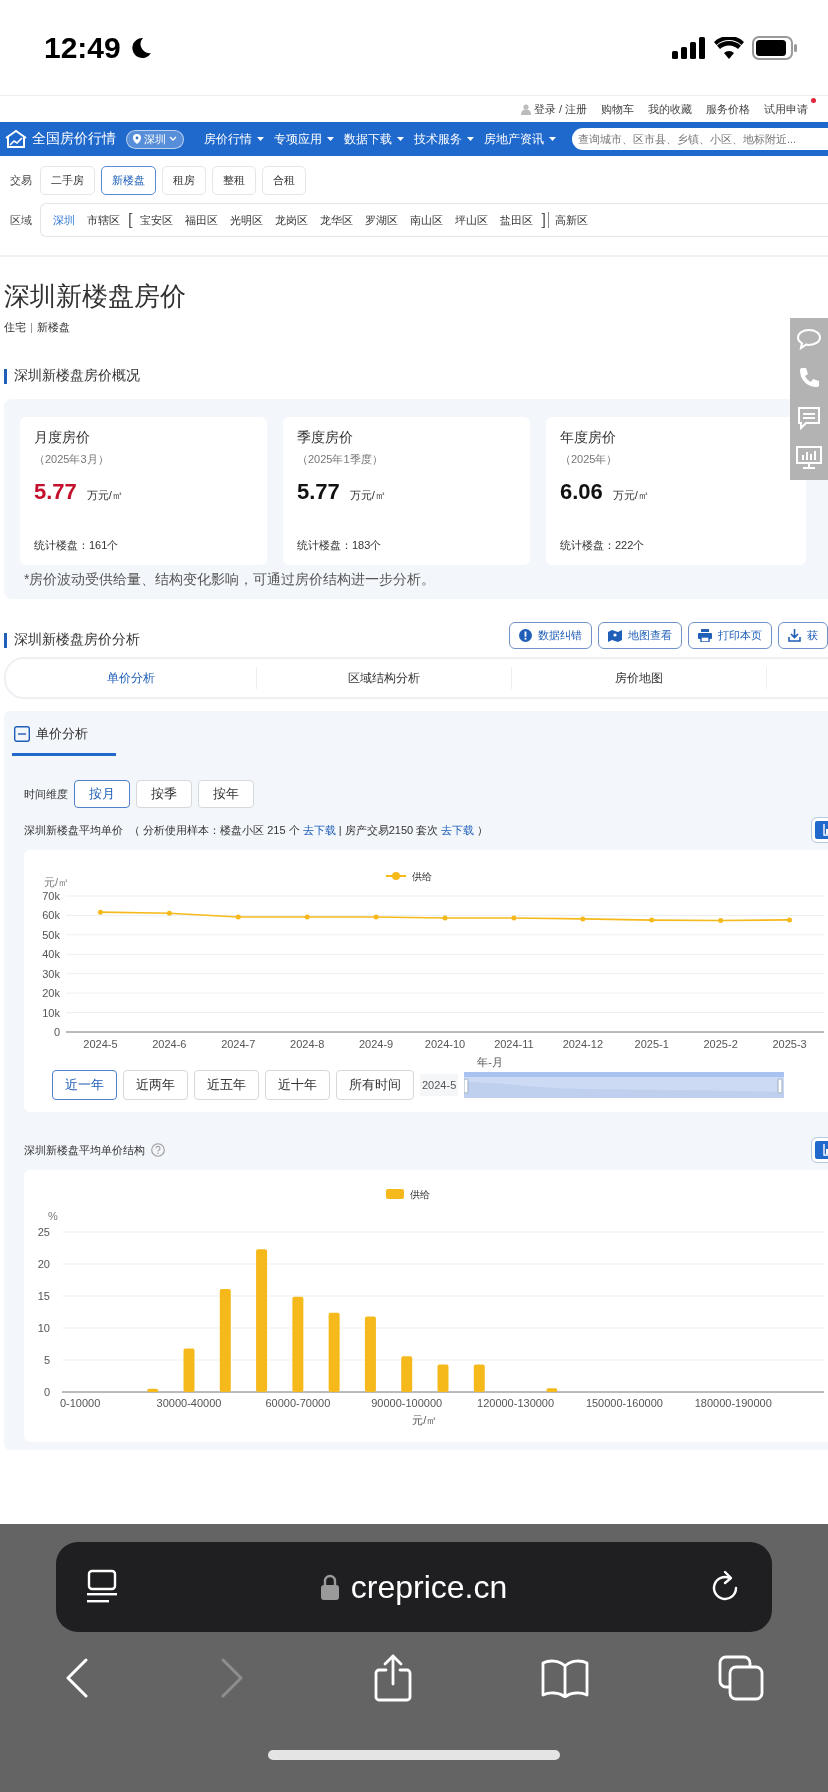  What do you see at coordinates (43, 1328) in the screenshot?
I see `axis-tick-label: 10` at bounding box center [43, 1328].